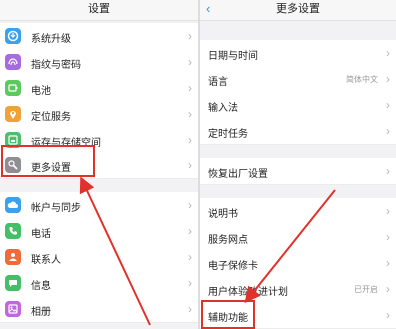 The image size is (396, 329). What do you see at coordinates (115, 251) in the screenshot?
I see `arrow-to-more-settings` at bounding box center [115, 251].